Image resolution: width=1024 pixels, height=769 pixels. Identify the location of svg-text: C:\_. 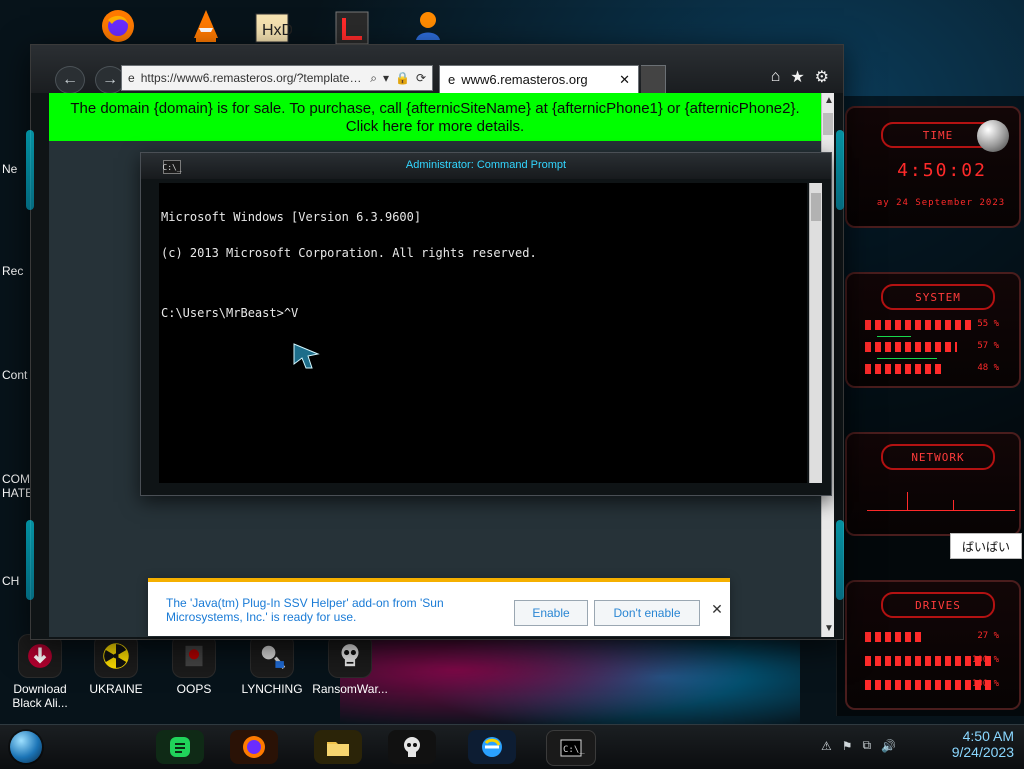
(574, 750).